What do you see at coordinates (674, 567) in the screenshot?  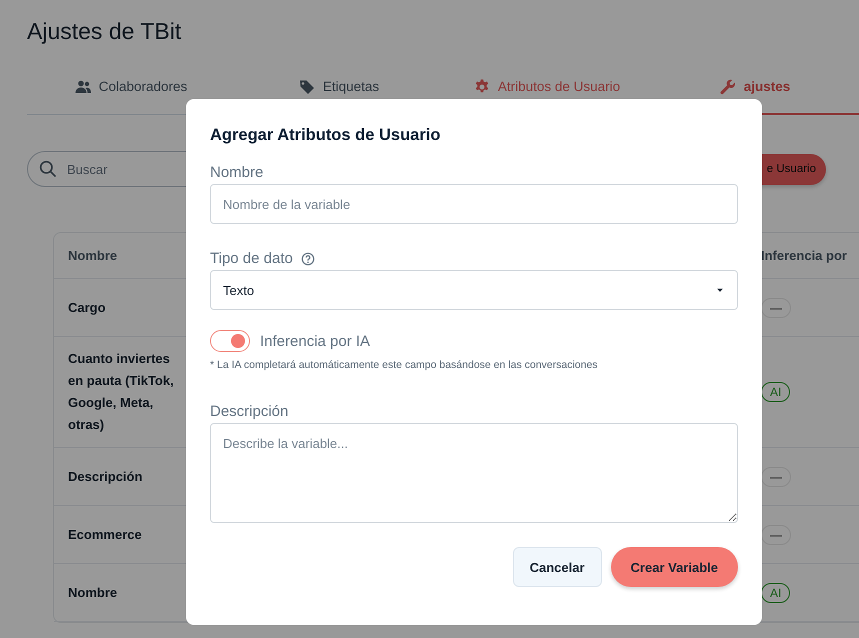 I see `create-button: Crear Variable` at bounding box center [674, 567].